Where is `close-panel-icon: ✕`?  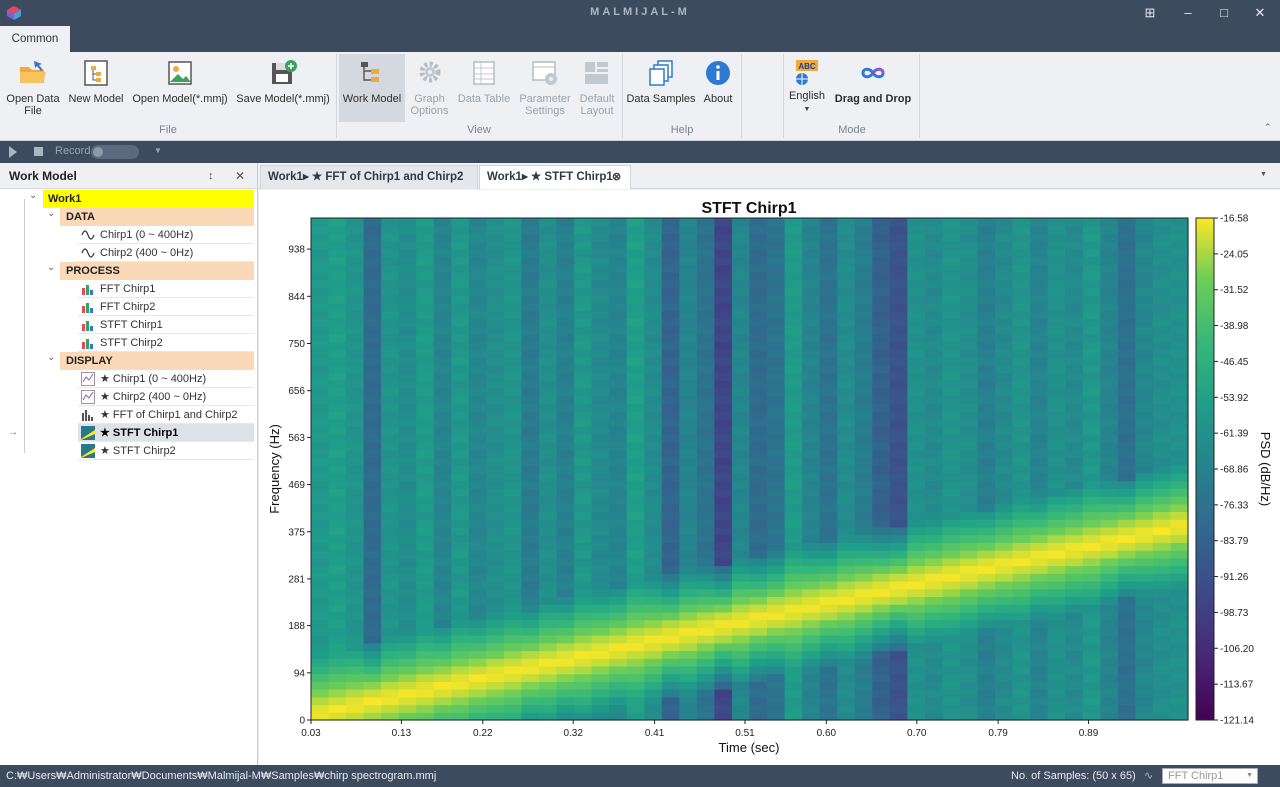
close-panel-icon: ✕ is located at coordinates (240, 176).